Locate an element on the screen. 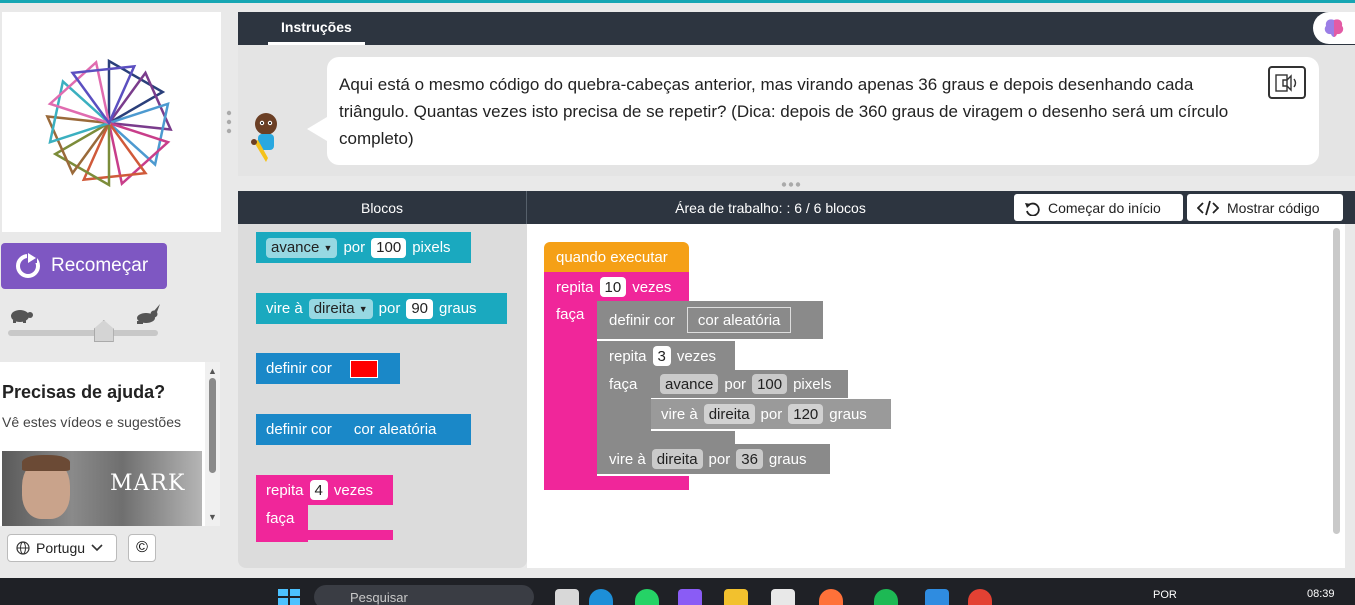 Image resolution: width=1355 pixels, height=605 pixels. taskbar: Pesquisar POR 08:39 is located at coordinates (677, 591).